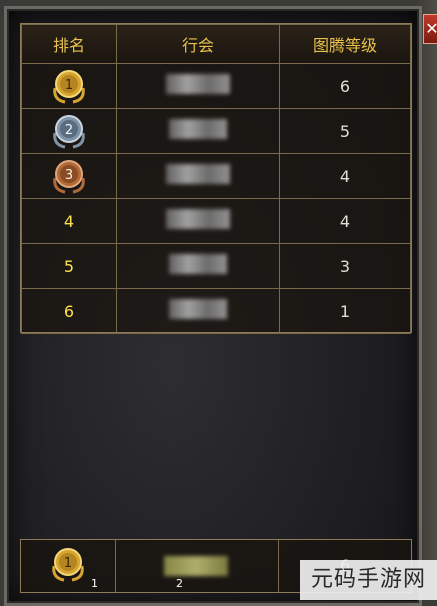 This screenshot has width=437, height=606. Describe the element at coordinates (345, 44) in the screenshot. I see `header-totem-level: 图腾等级` at that location.